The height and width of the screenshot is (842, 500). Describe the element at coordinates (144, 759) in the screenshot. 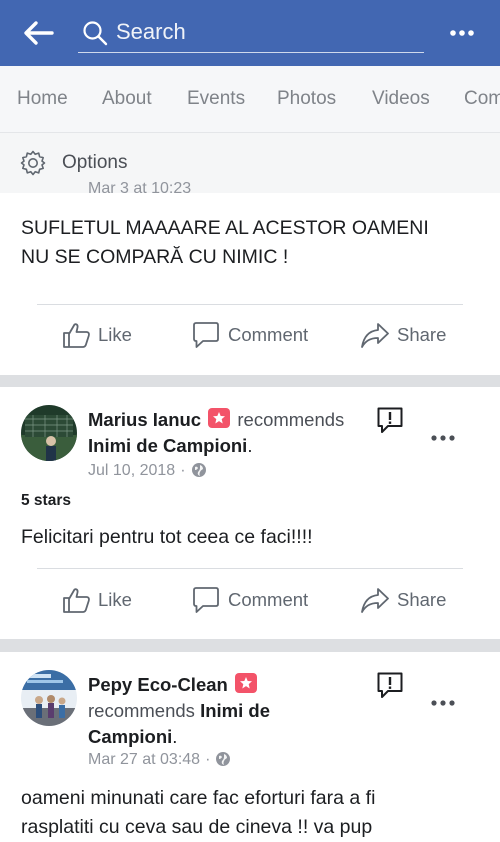

I see `post-date: Mar 27 at 03:48` at that location.